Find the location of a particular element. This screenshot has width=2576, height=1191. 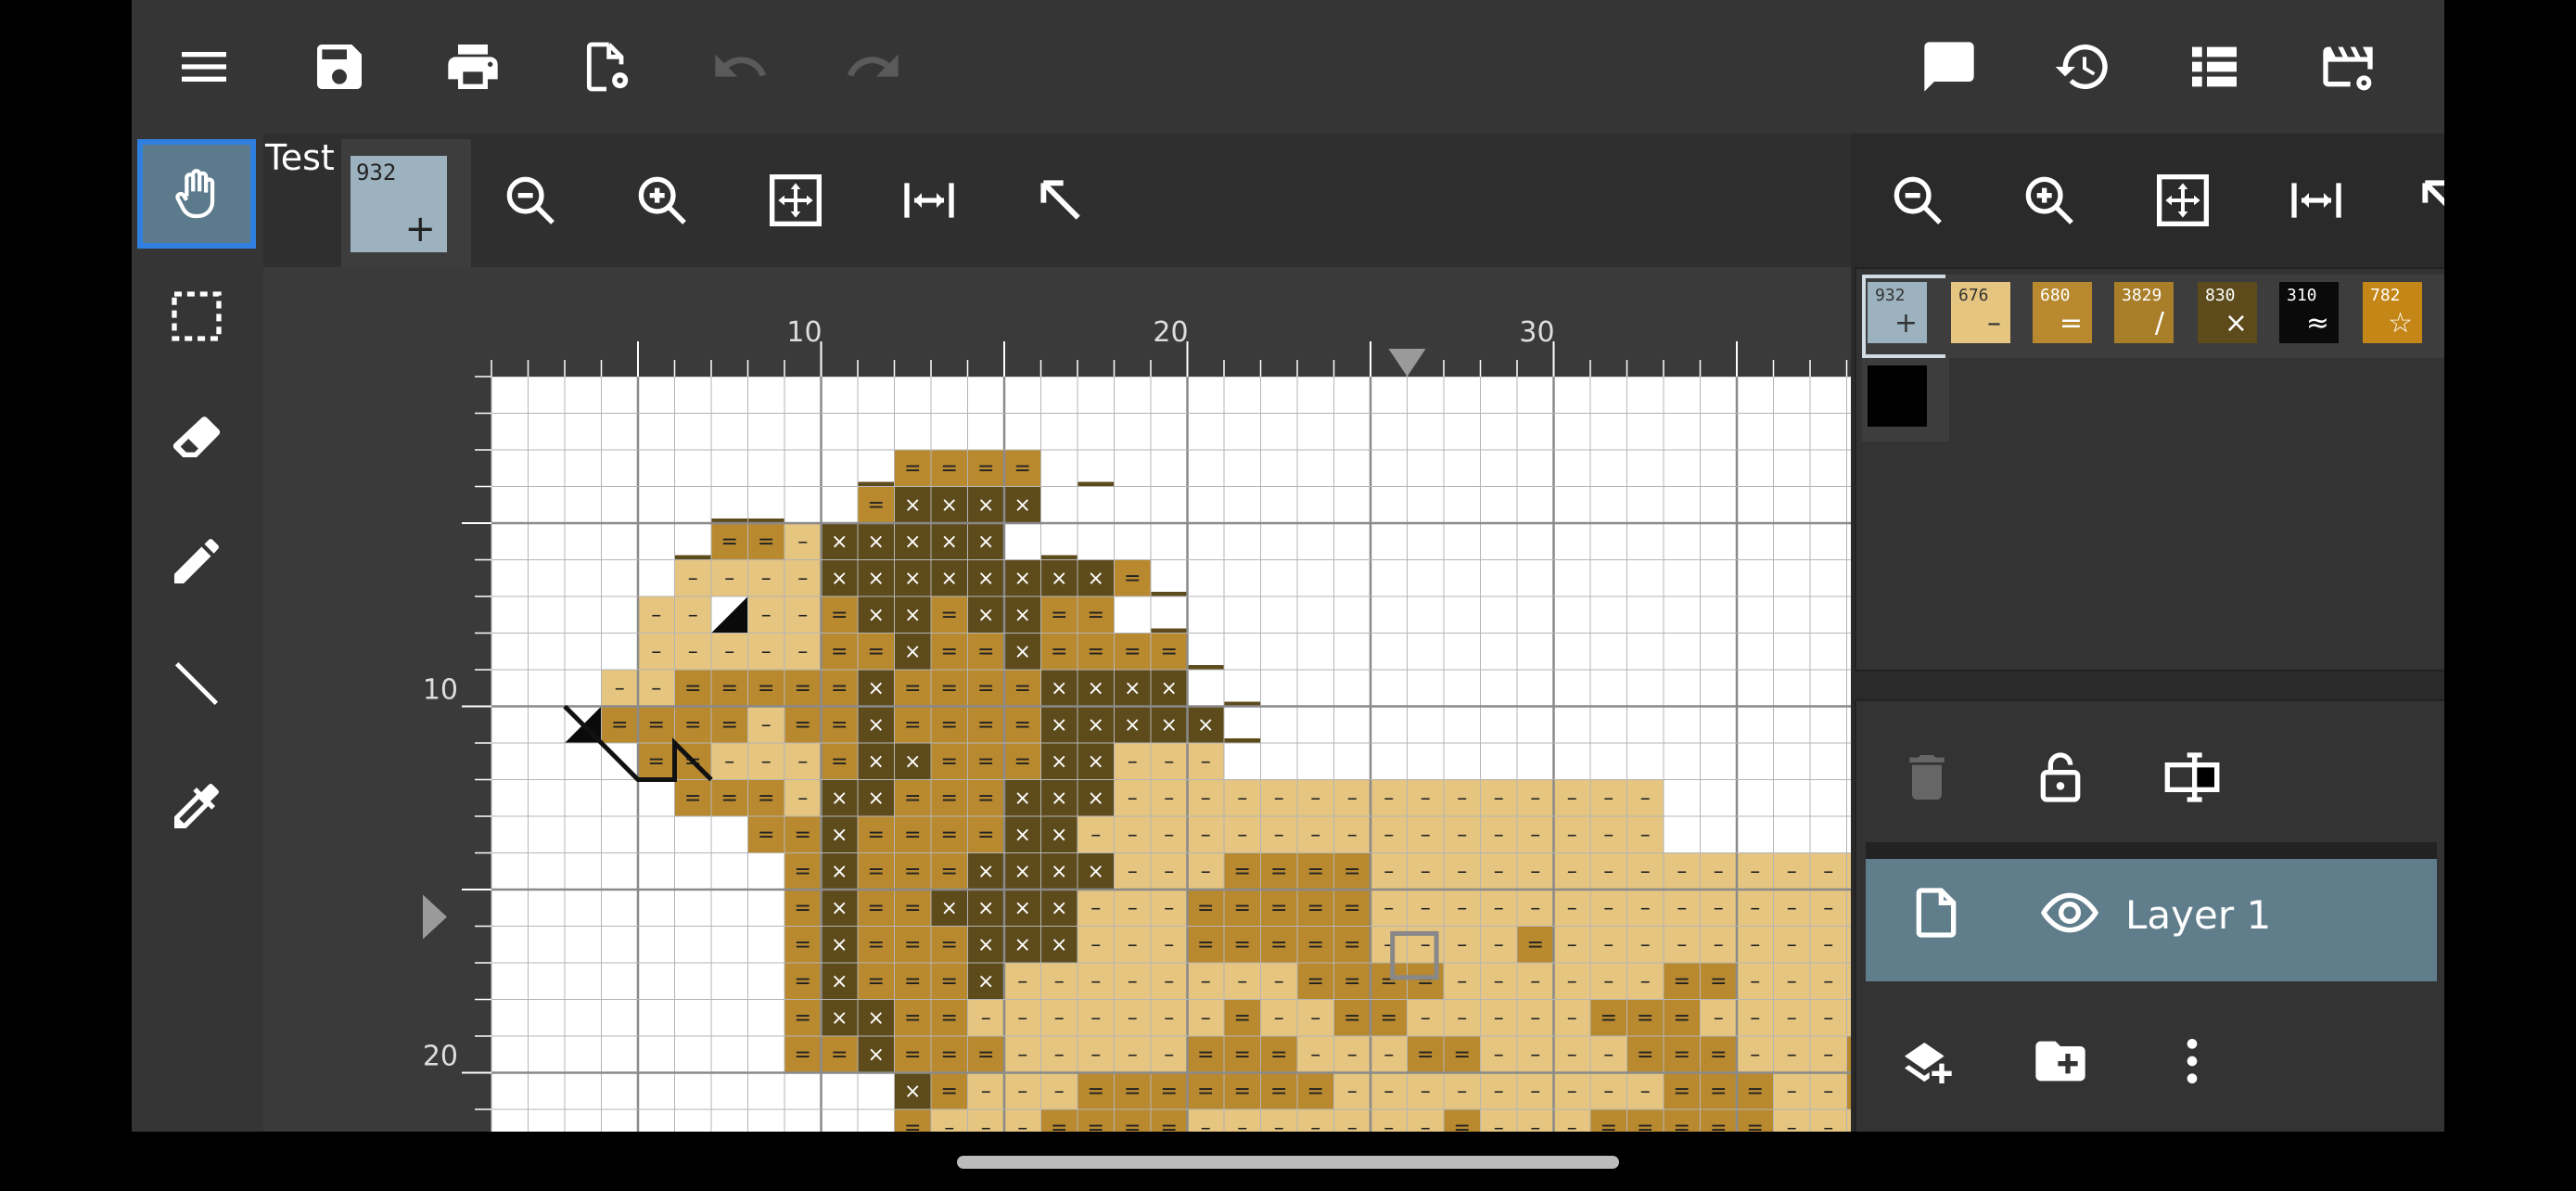

palette-swatch: 676 – is located at coordinates (1989, 316).